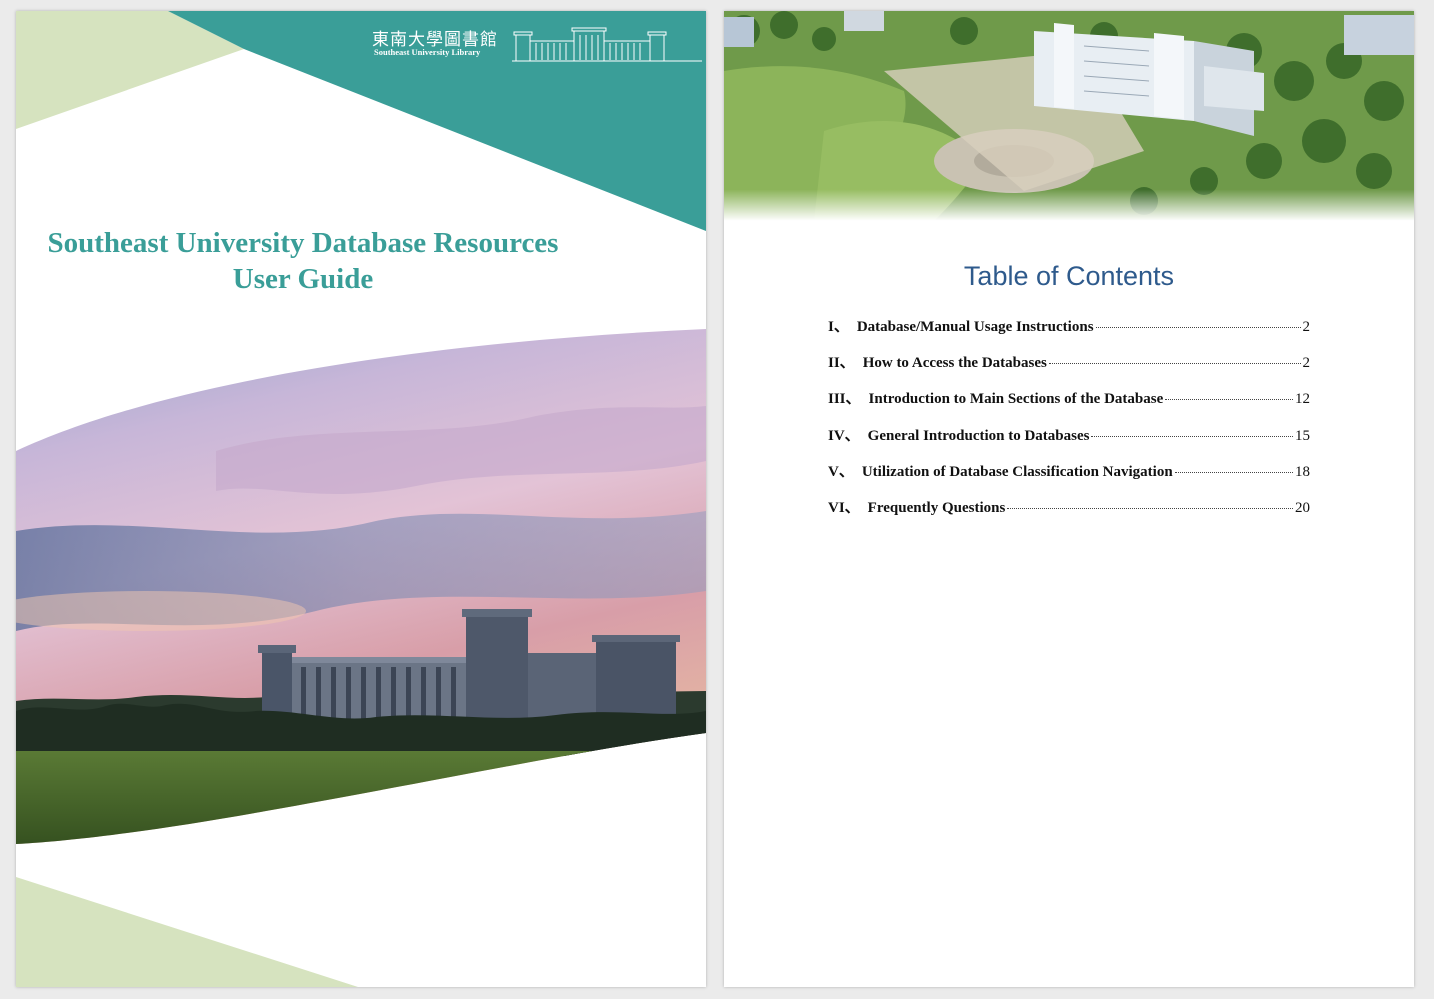  Describe the element at coordinates (1069, 116) in the screenshot. I see `campus-aerial-photo` at that location.